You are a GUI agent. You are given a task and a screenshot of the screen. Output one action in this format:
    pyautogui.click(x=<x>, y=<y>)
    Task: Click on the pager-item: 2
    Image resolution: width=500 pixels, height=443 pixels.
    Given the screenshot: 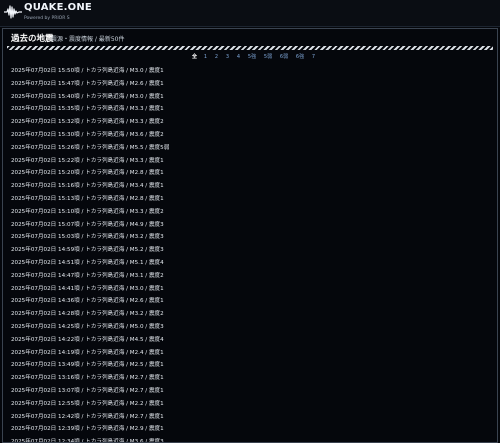 What is the action you would take?
    pyautogui.click(x=216, y=57)
    